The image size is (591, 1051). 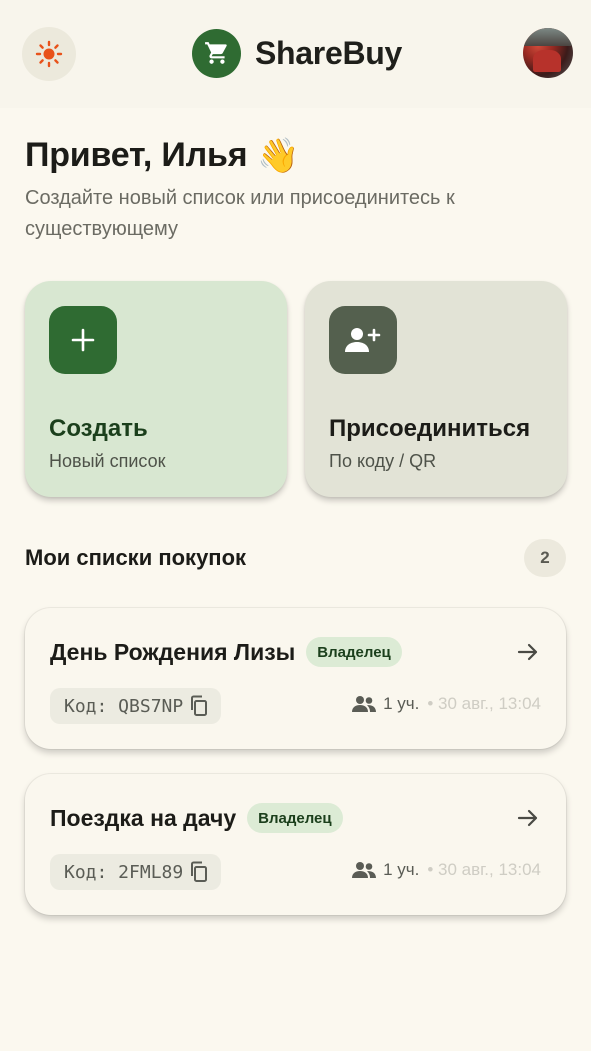 I want to click on create-card-subtitle: Новый список, so click(x=107, y=461).